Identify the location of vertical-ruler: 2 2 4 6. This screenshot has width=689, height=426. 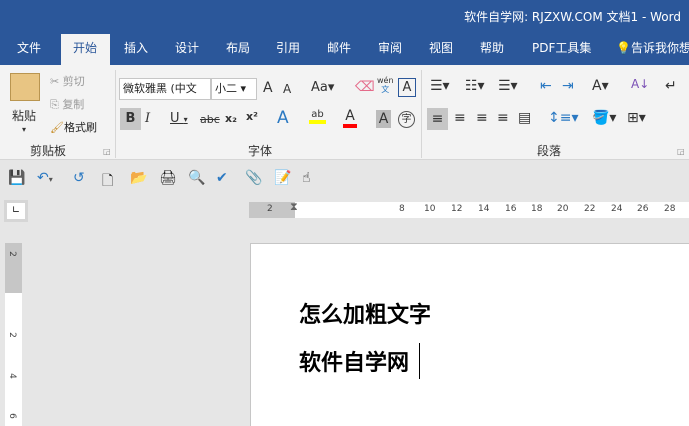
(13, 334).